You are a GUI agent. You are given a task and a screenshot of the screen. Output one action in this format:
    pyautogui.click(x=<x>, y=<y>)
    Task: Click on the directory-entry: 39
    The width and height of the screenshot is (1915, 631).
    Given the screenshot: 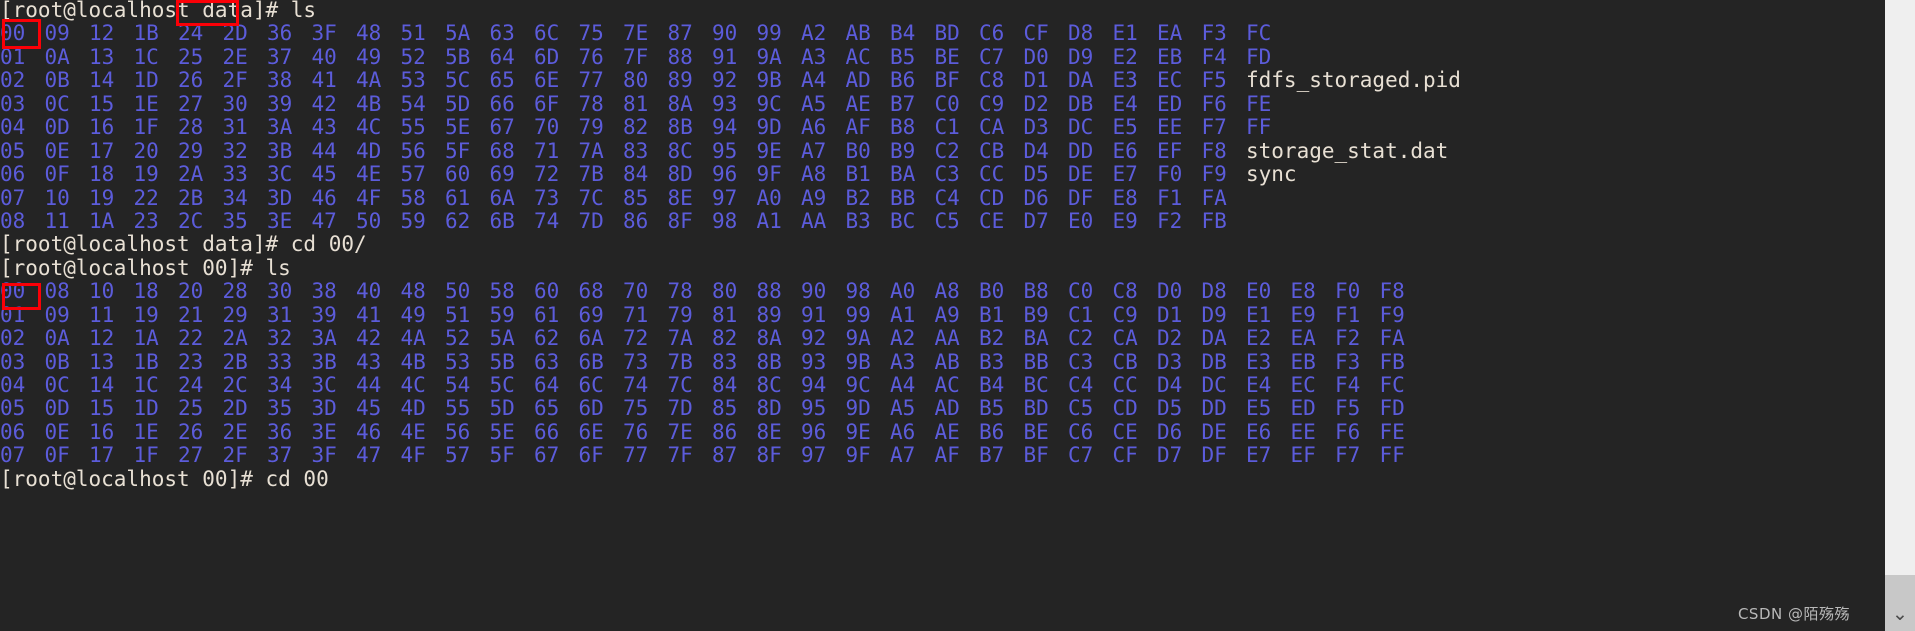 What is the action you would take?
    pyautogui.click(x=324, y=314)
    